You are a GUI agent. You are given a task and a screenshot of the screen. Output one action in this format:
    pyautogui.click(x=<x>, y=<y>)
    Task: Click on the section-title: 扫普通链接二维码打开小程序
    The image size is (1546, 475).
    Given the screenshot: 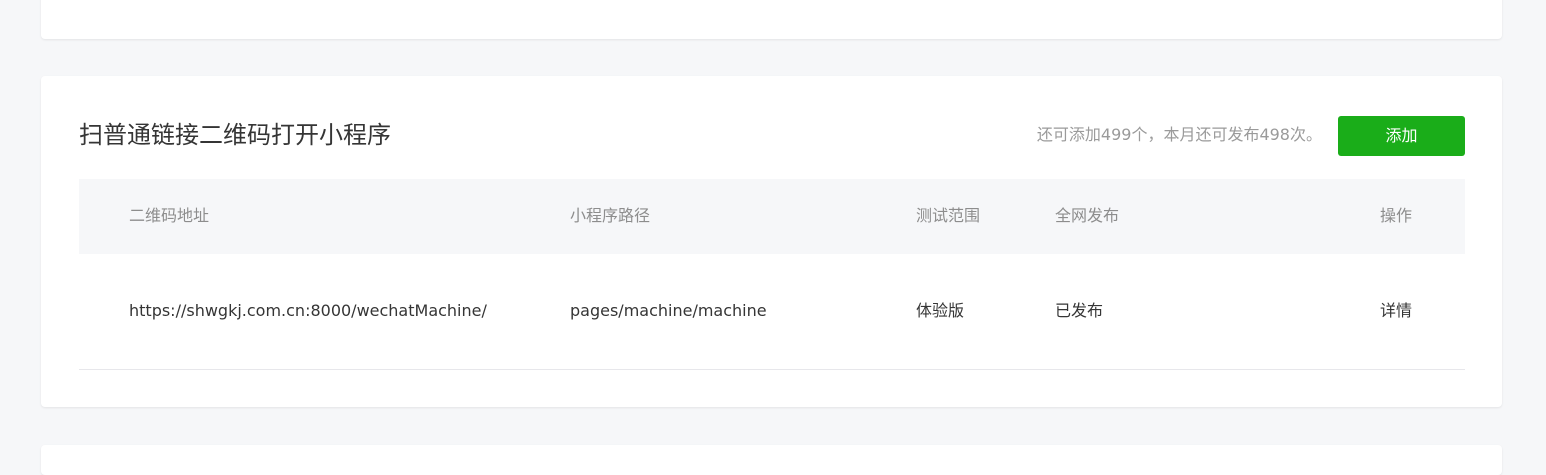 What is the action you would take?
    pyautogui.click(x=235, y=135)
    